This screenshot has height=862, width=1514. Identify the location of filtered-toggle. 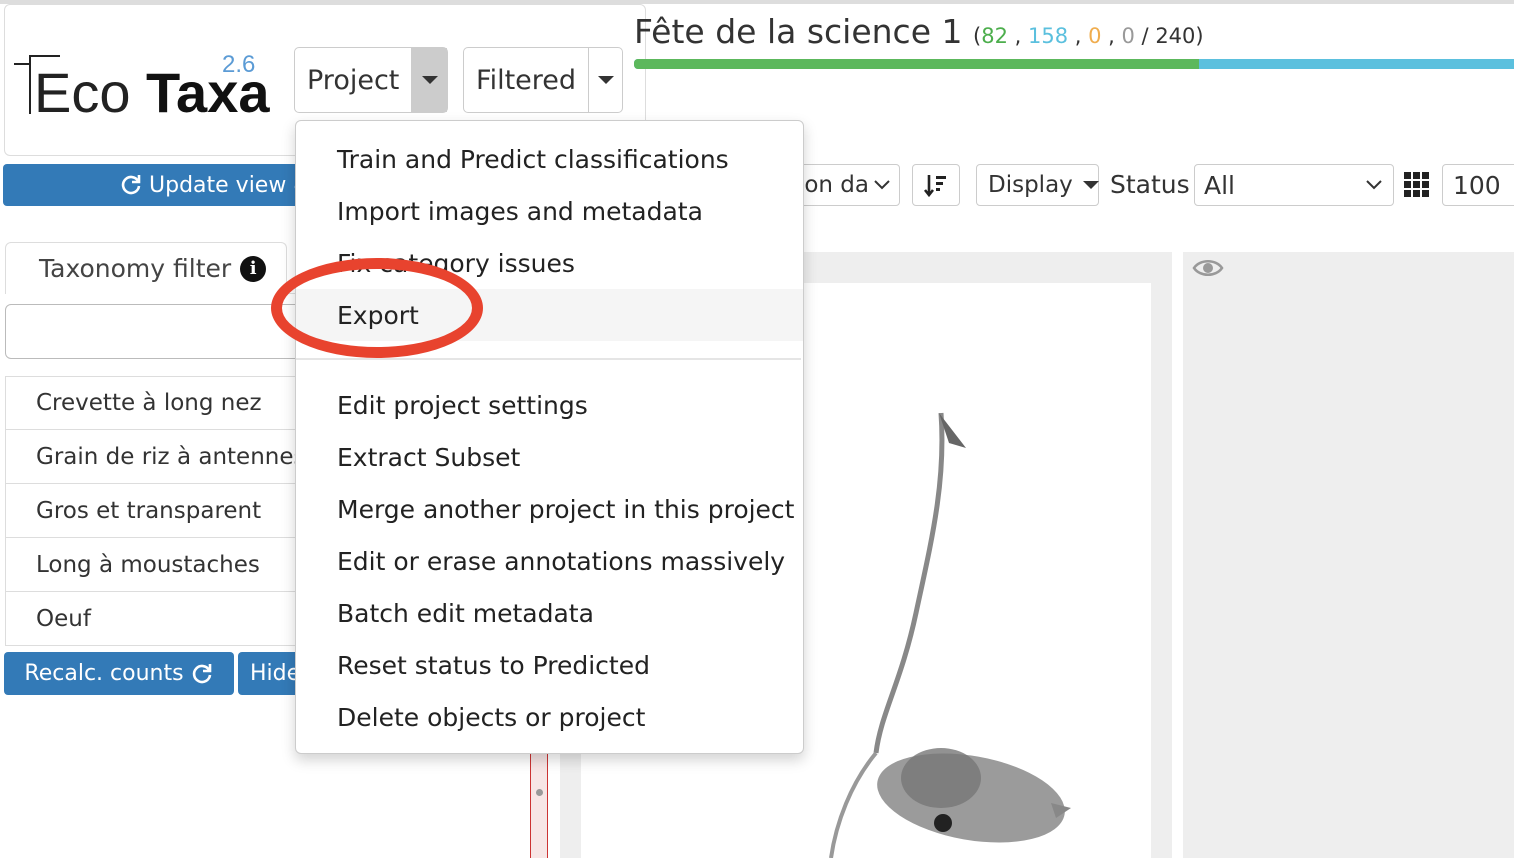
(605, 80).